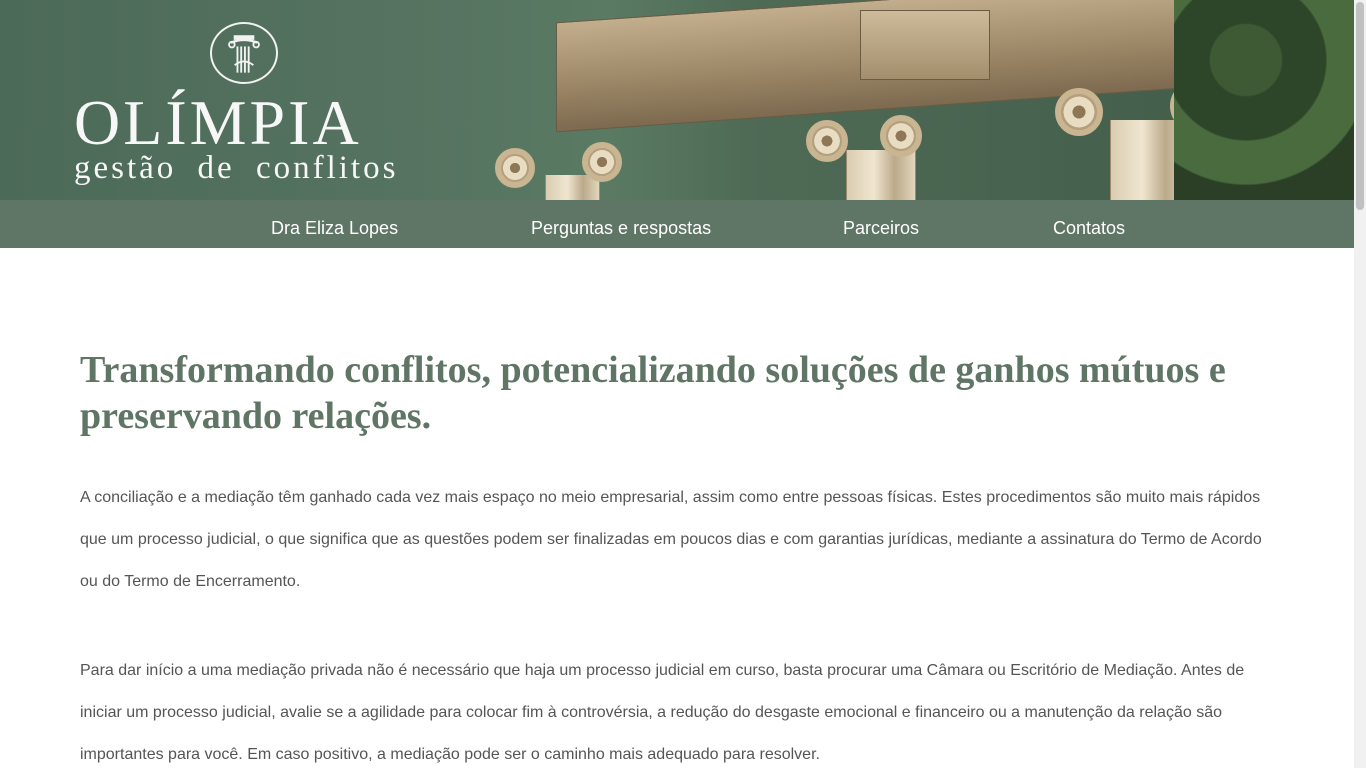 The width and height of the screenshot is (1366, 768). Describe the element at coordinates (244, 53) in the screenshot. I see `column-capital-icon` at that location.